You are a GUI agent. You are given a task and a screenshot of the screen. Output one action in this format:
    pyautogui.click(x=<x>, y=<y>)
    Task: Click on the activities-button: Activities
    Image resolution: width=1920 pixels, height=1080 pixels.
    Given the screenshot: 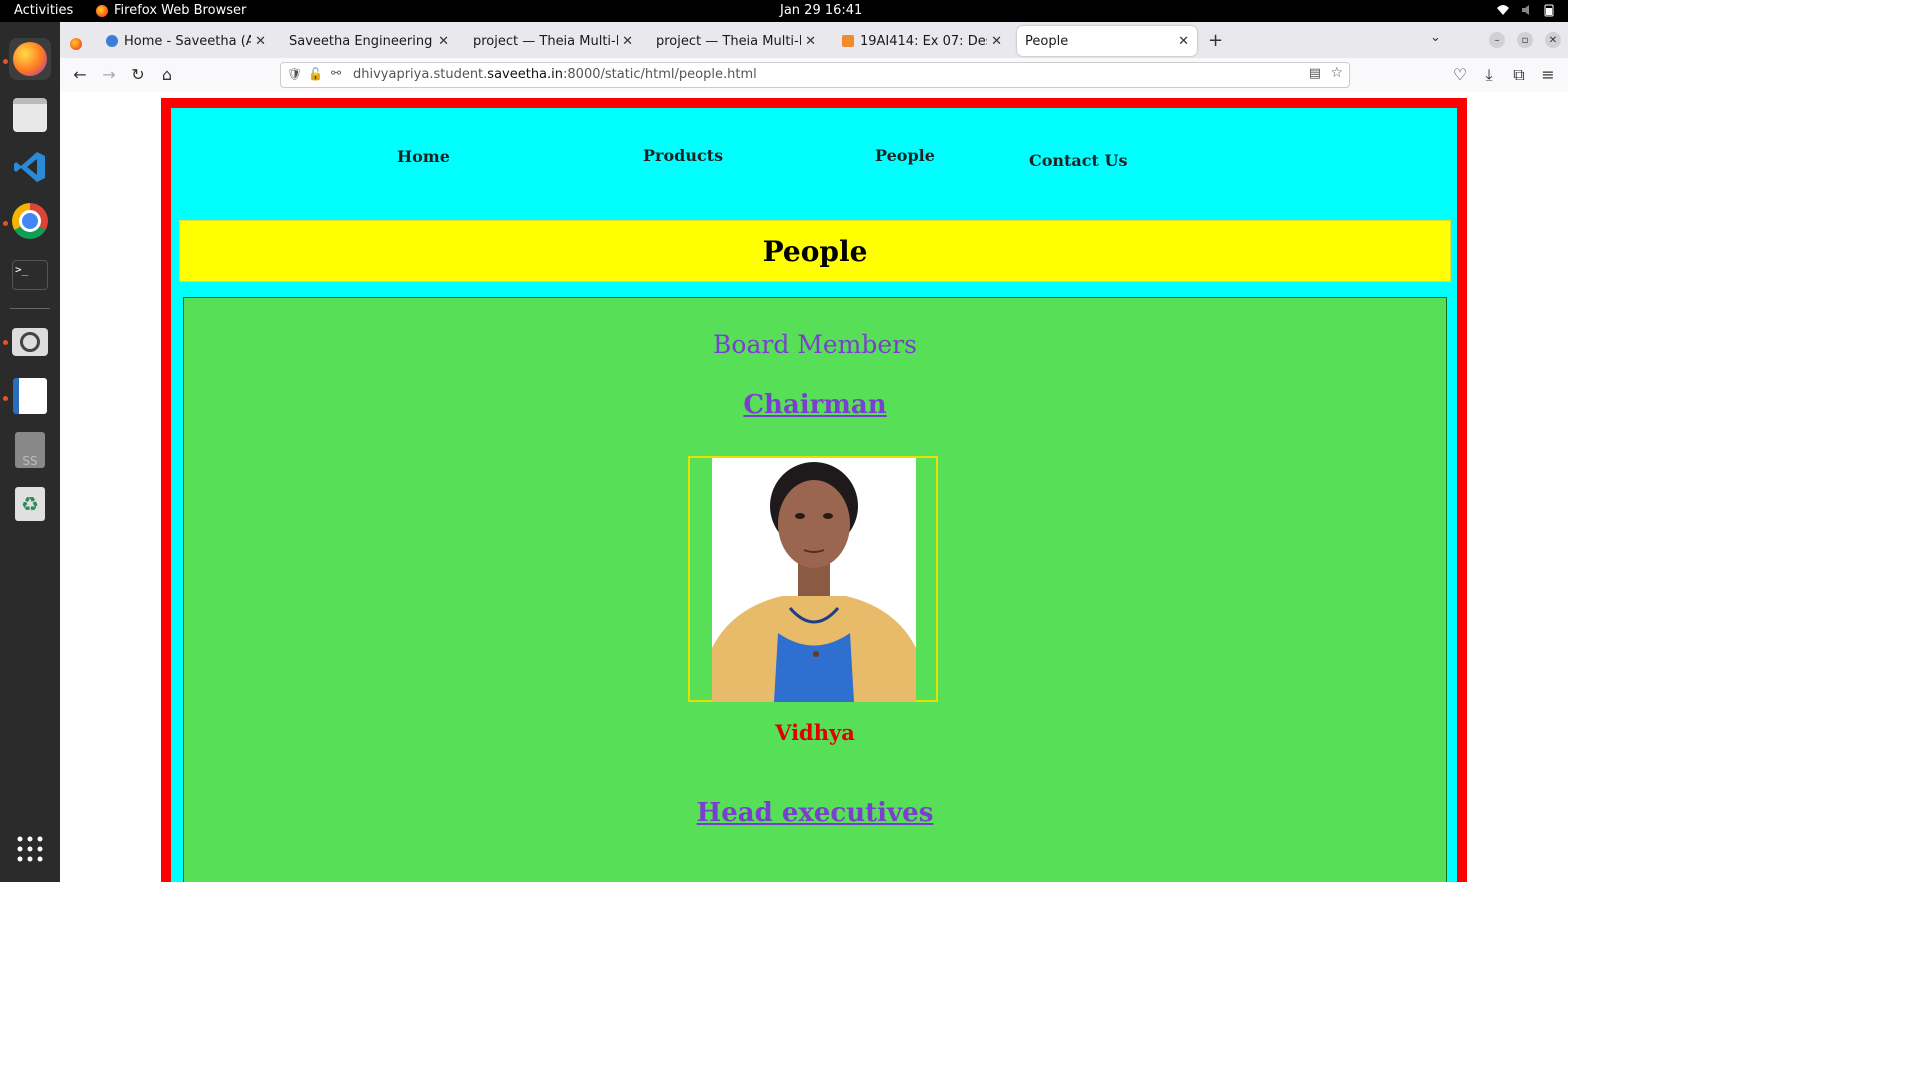 What is the action you would take?
    pyautogui.click(x=43, y=10)
    